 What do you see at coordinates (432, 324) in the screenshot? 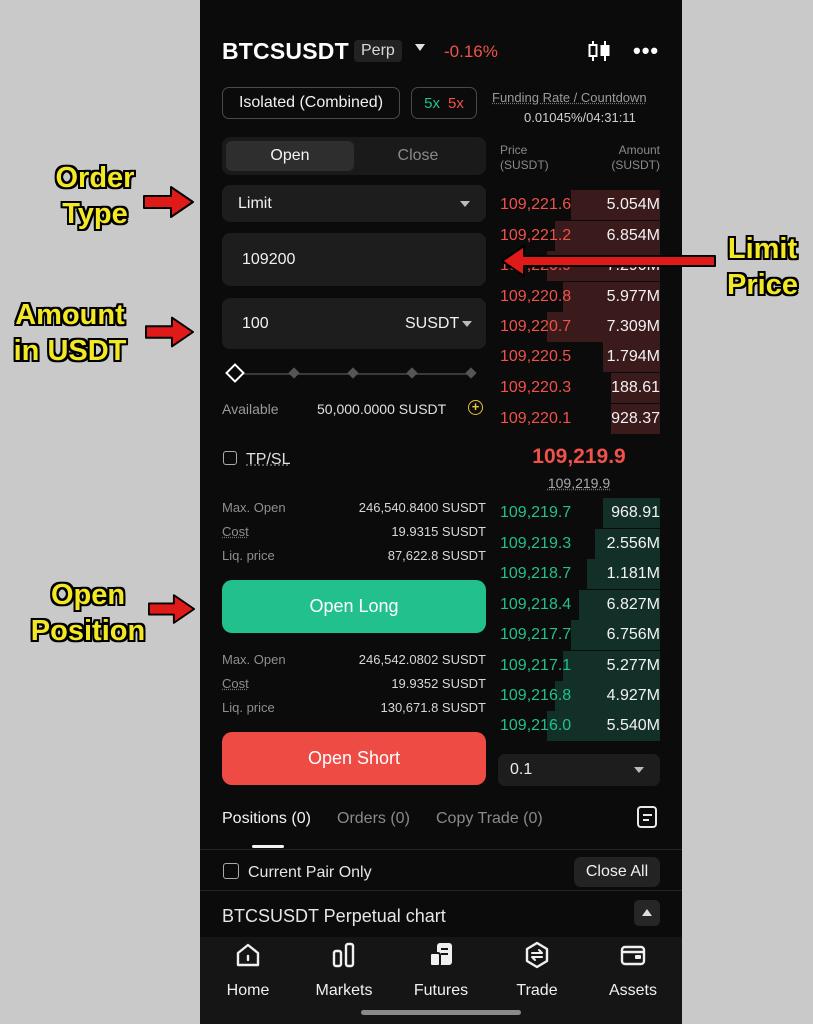
I see `amount-unit-select: SUSDT` at bounding box center [432, 324].